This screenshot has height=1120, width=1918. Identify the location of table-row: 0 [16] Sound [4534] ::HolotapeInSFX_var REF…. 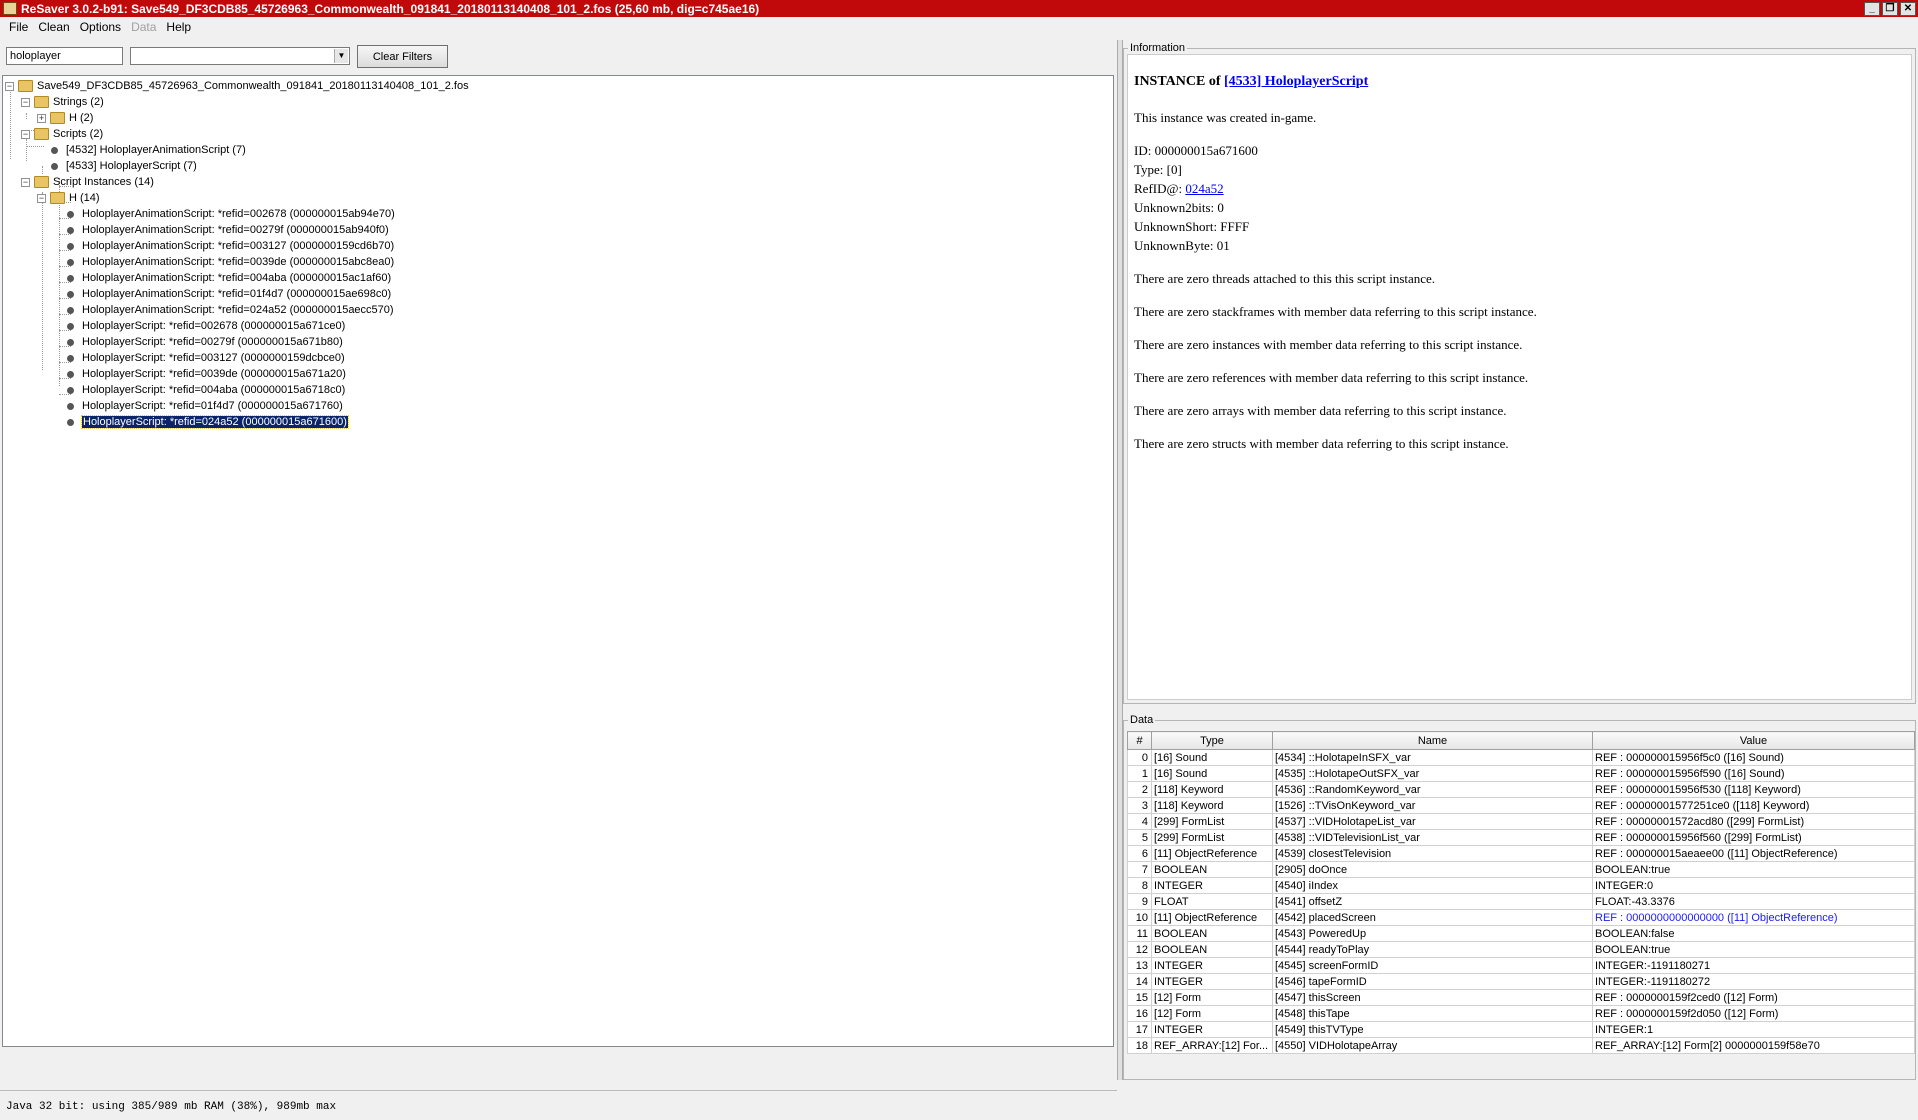
(1521, 757).